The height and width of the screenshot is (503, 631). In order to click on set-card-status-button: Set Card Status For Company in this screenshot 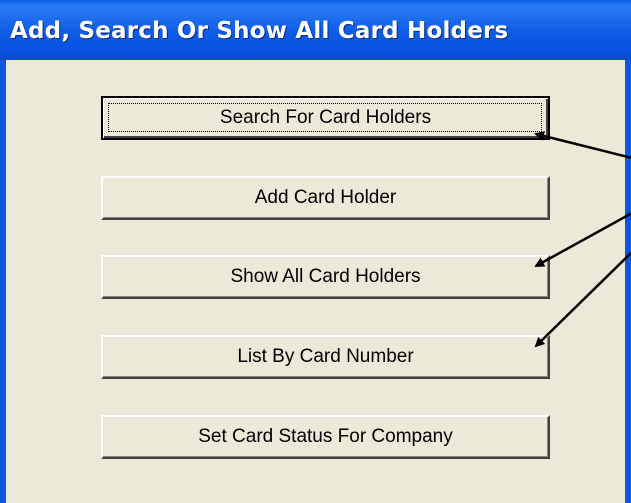, I will do `click(325, 437)`.